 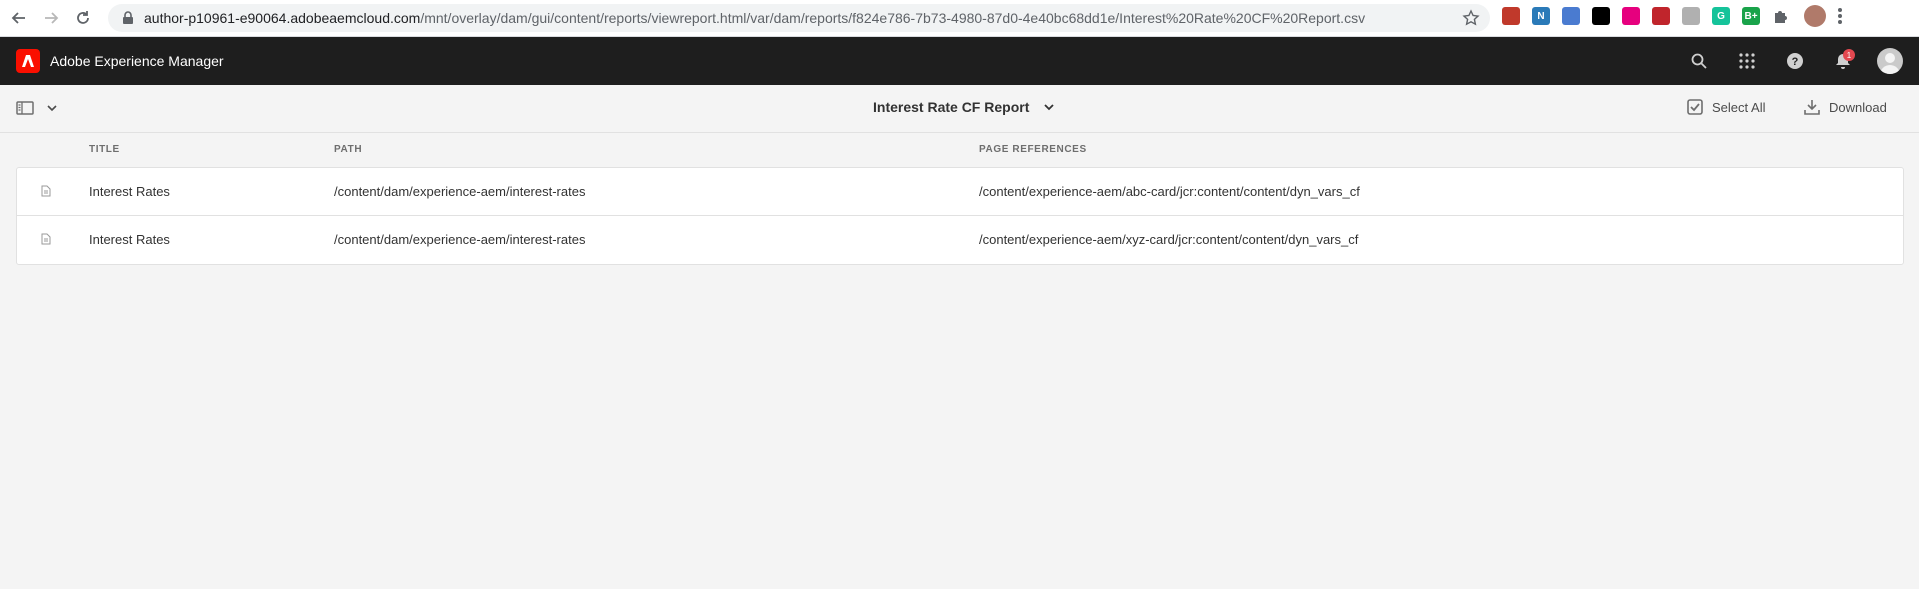 What do you see at coordinates (1815, 16) in the screenshot?
I see `browser-profile-avatar` at bounding box center [1815, 16].